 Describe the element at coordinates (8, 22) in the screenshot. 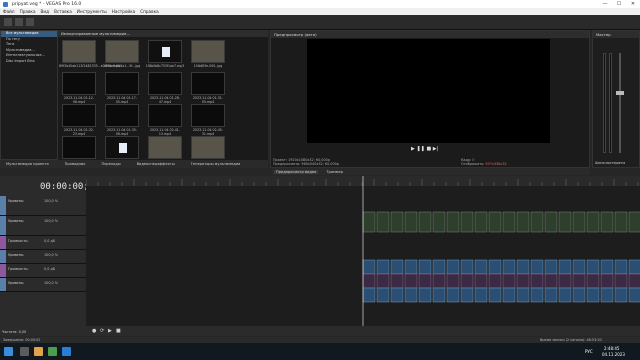

I see `new-icon` at that location.